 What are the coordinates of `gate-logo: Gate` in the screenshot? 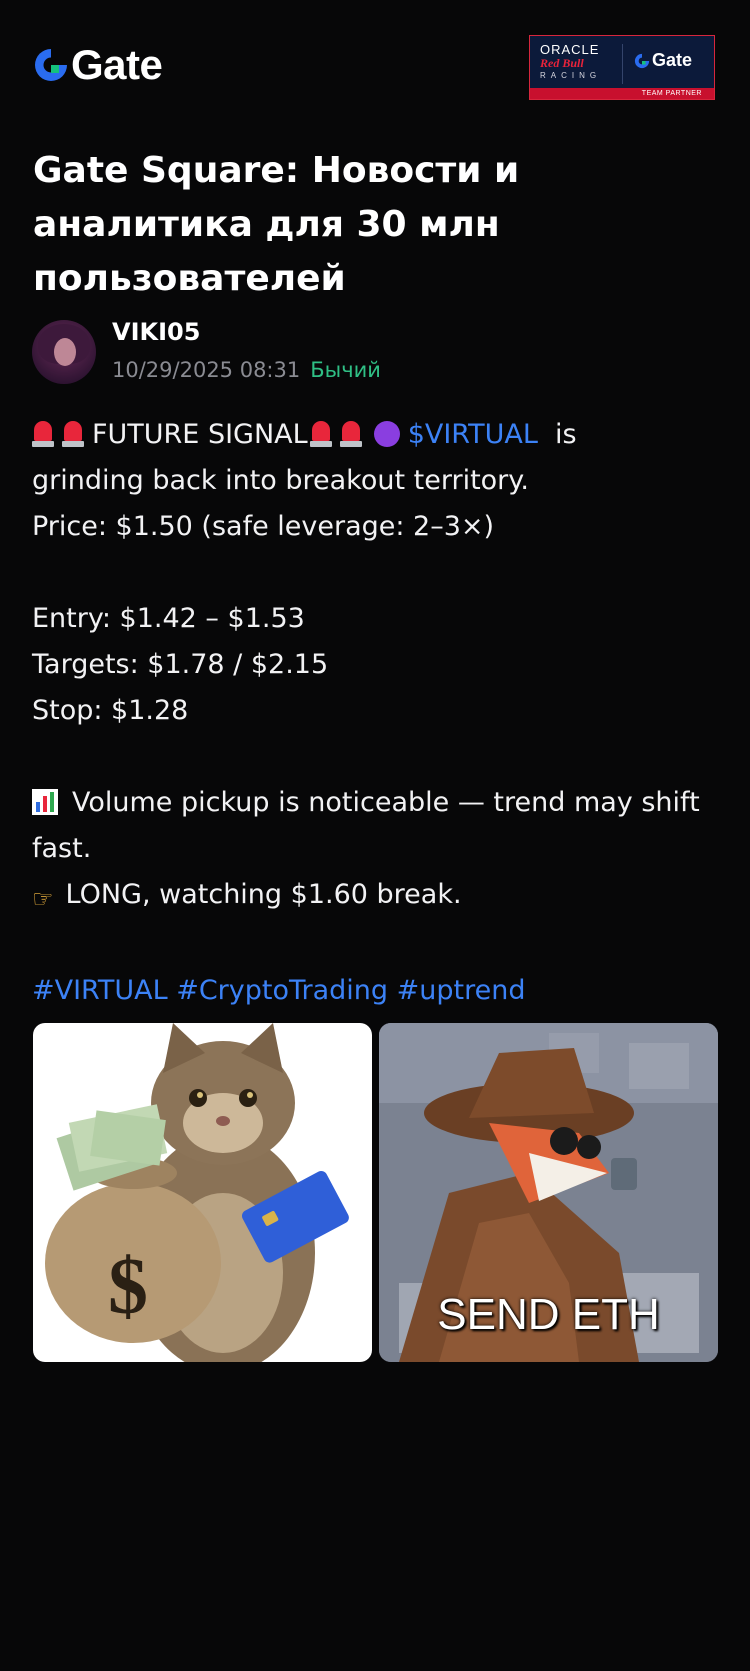 It's located at (98, 64).